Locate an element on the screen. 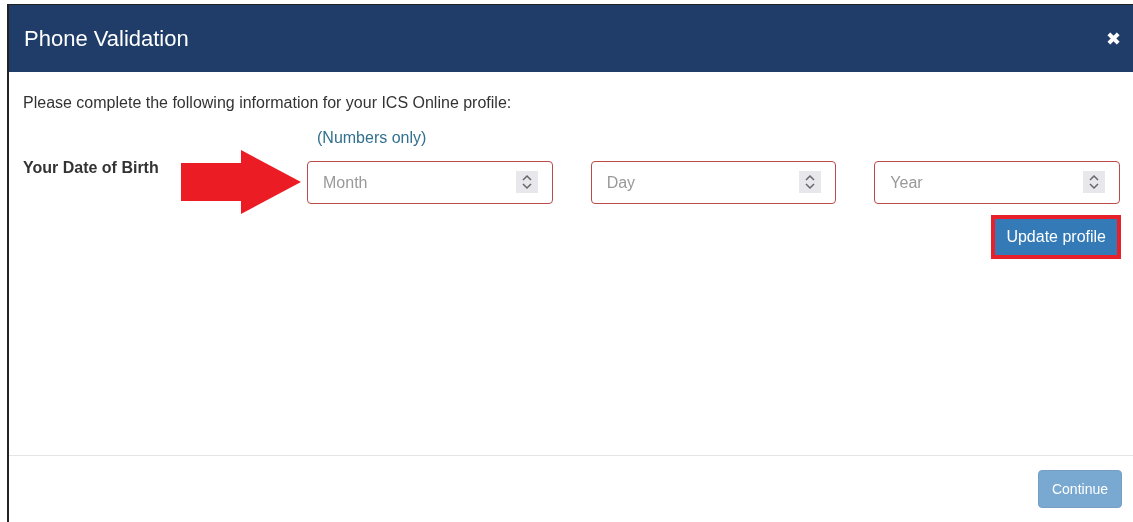 The height and width of the screenshot is (522, 1133). number-field: Year is located at coordinates (997, 182).